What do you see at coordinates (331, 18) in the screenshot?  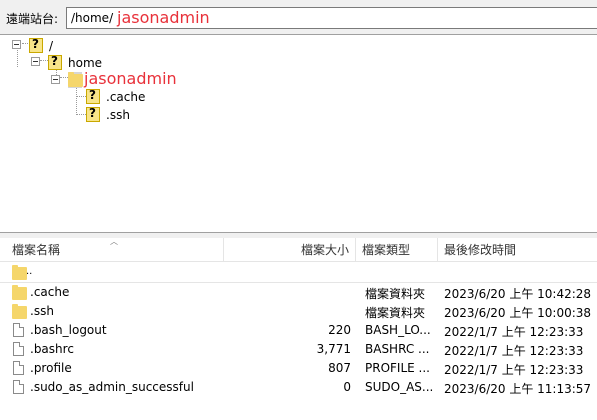 I see `remote-path-input: /home/ jasonadmin` at bounding box center [331, 18].